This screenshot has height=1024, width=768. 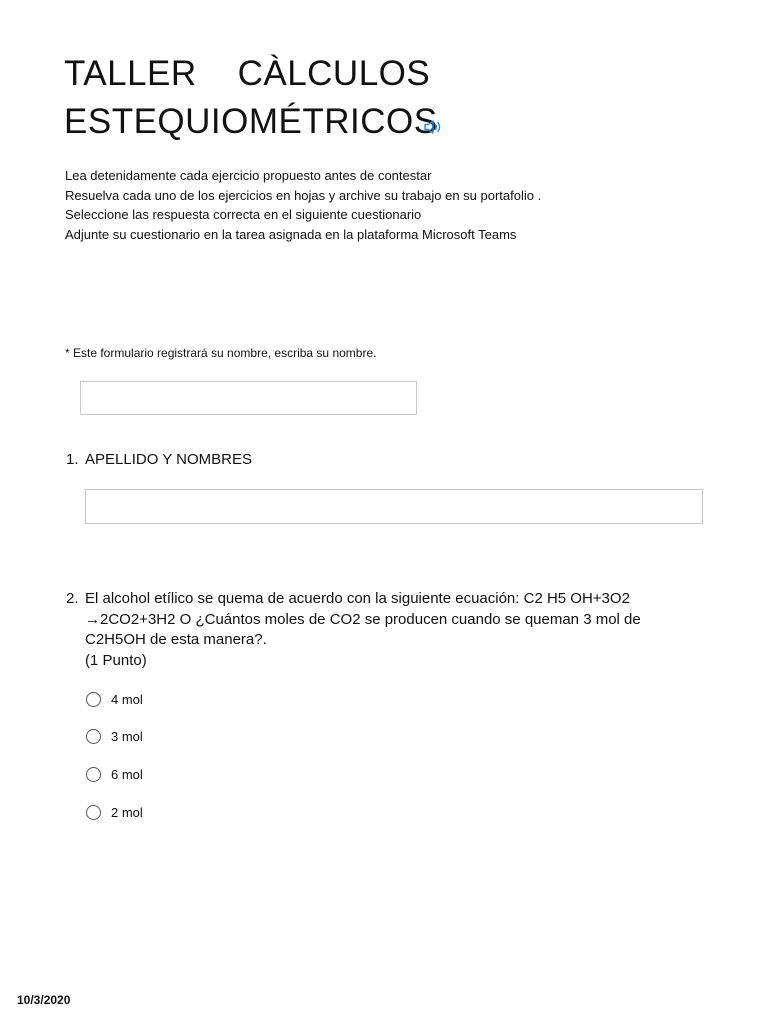 I want to click on speaker-icon-graphic, so click(x=432, y=127).